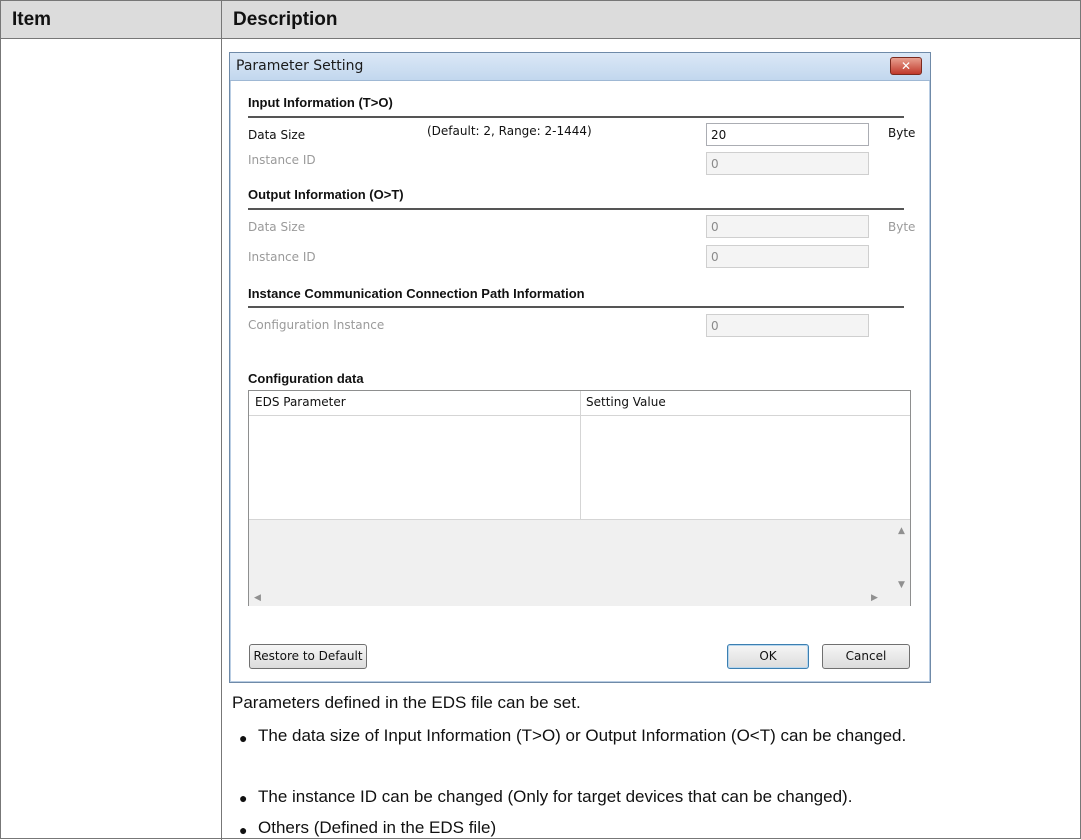 Image resolution: width=1081 pixels, height=840 pixels. I want to click on grid-empty-area: ▲ ▼ ◀ ▶, so click(579, 562).